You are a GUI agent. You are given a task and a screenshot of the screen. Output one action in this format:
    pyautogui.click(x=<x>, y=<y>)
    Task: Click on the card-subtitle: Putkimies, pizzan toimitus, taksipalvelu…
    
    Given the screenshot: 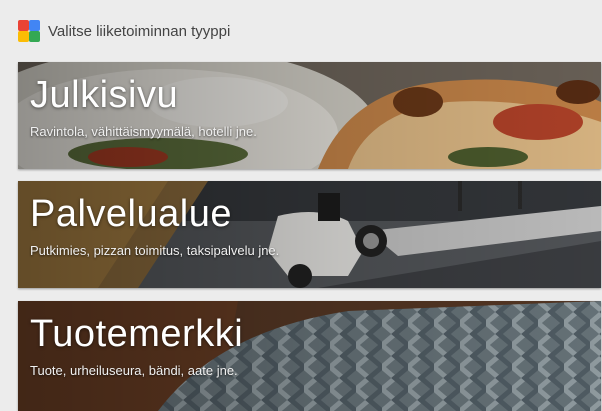 What is the action you would take?
    pyautogui.click(x=155, y=250)
    